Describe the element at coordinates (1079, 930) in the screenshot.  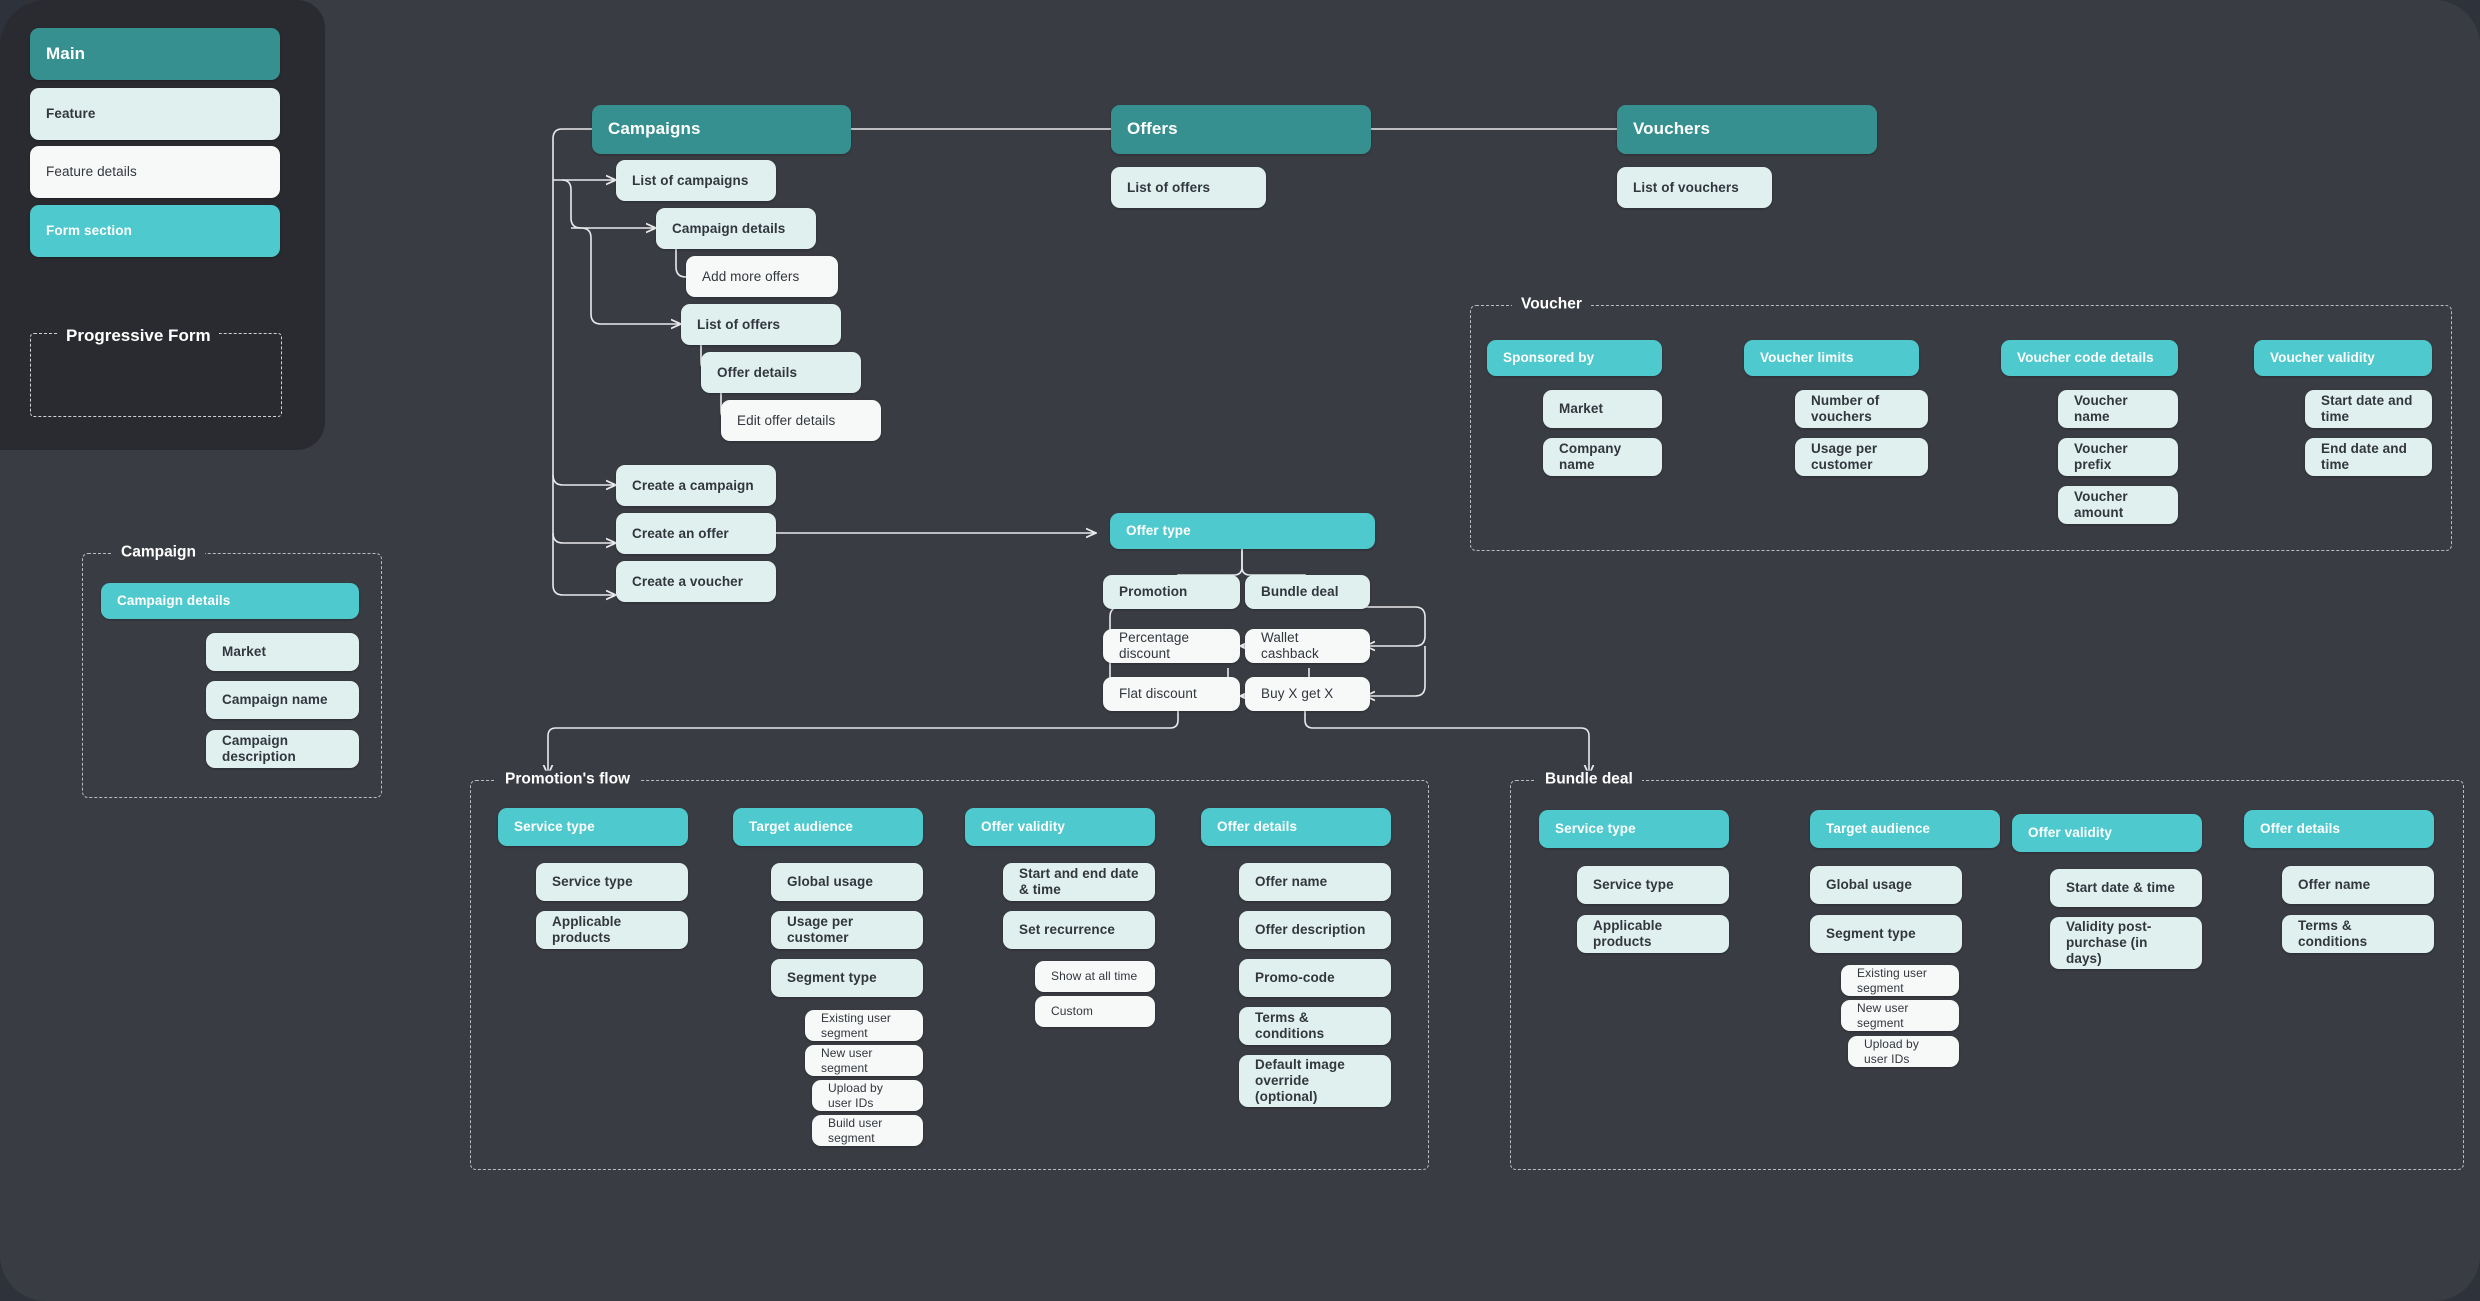
I see `promo-item-set-recurrence: Set recurrence` at that location.